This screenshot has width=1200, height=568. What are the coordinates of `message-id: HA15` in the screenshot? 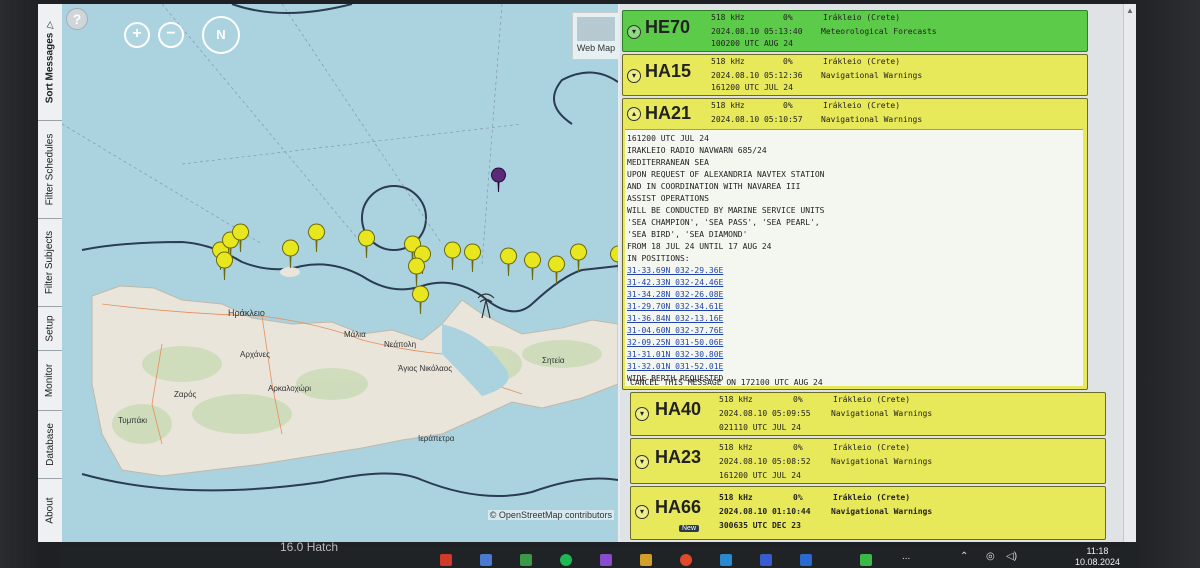 It's located at (668, 71).